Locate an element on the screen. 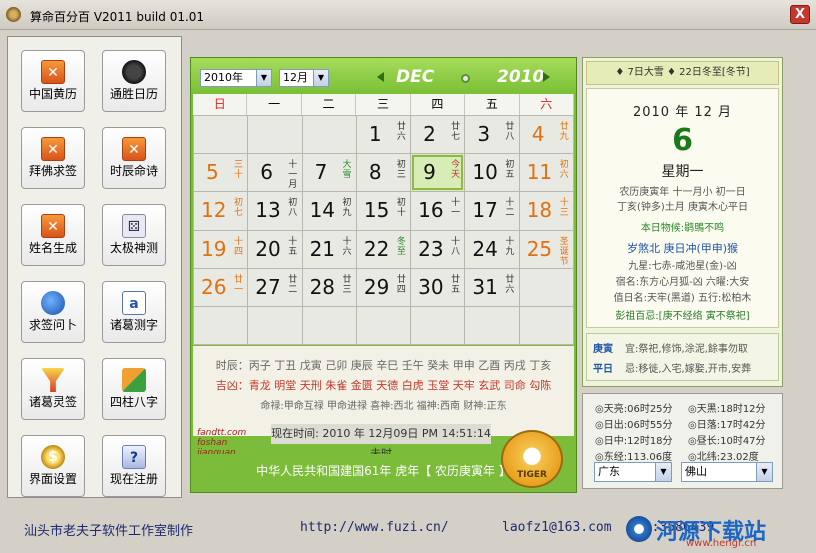  calendar-day-cell: 4 廿九 is located at coordinates (546, 135).